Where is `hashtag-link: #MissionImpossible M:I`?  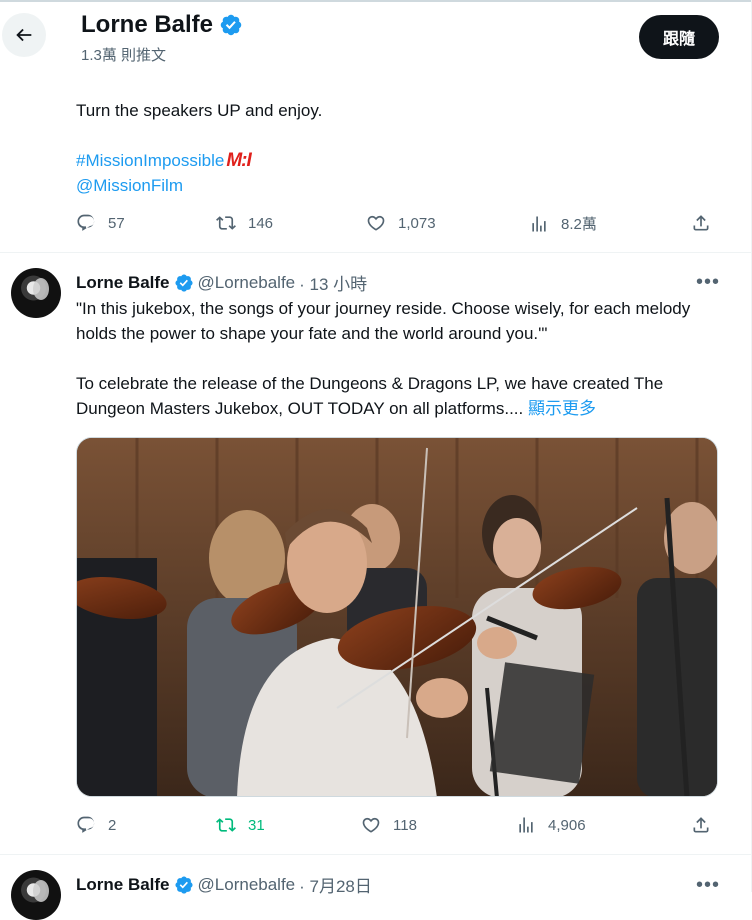
hashtag-link: #MissionImpossible M:I is located at coordinates (164, 160).